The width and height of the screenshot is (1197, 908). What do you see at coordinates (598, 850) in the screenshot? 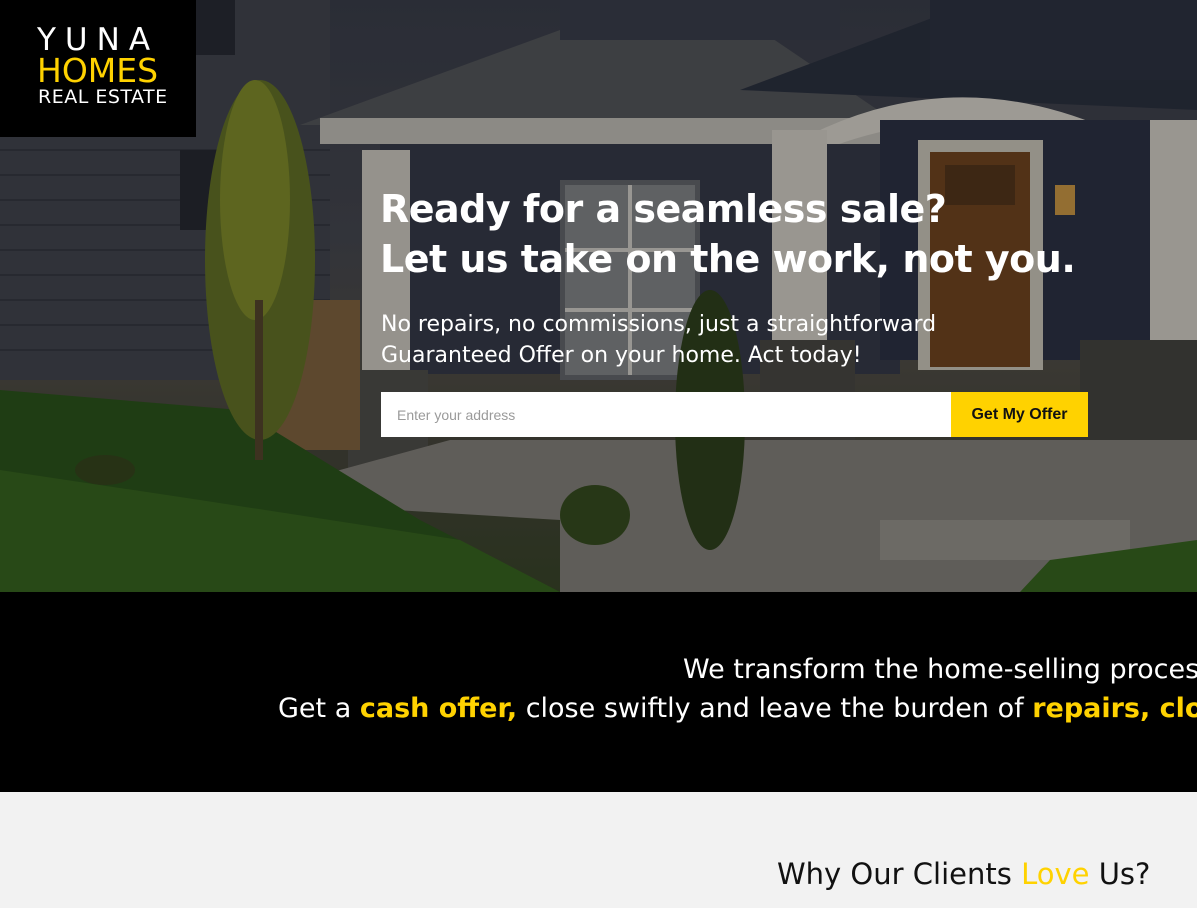
I see `testimonials-section: Why Our Clients Love Us?` at bounding box center [598, 850].